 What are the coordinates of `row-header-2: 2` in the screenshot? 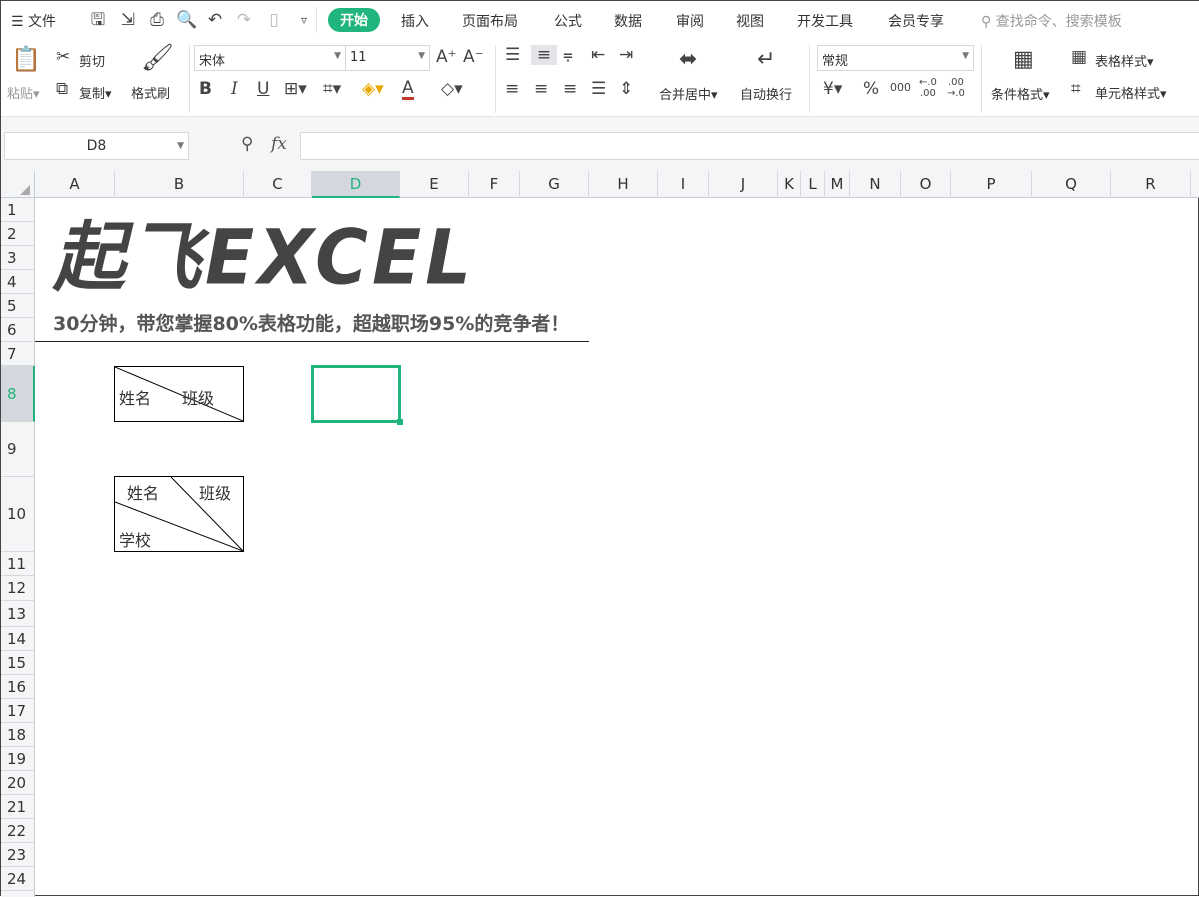 It's located at (18, 234).